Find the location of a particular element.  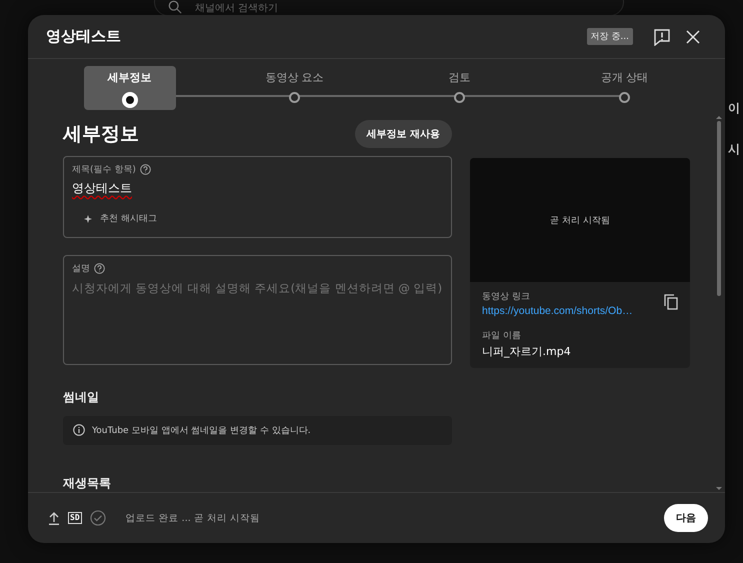

info-icon is located at coordinates (79, 430).